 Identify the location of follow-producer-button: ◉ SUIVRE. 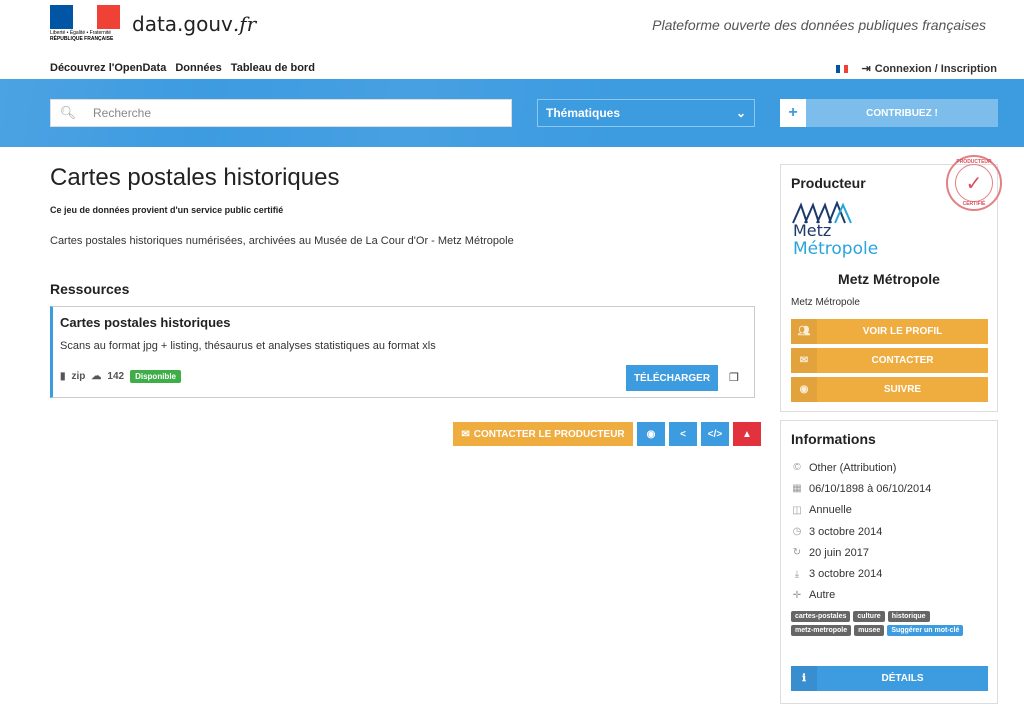
(889, 389).